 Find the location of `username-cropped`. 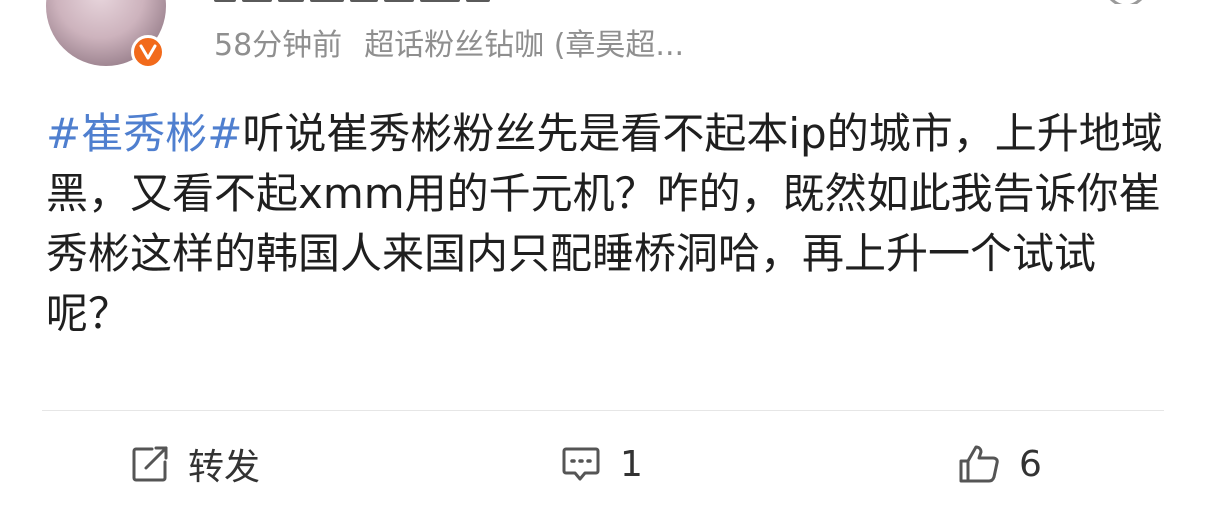

username-cropped is located at coordinates (379, 3).